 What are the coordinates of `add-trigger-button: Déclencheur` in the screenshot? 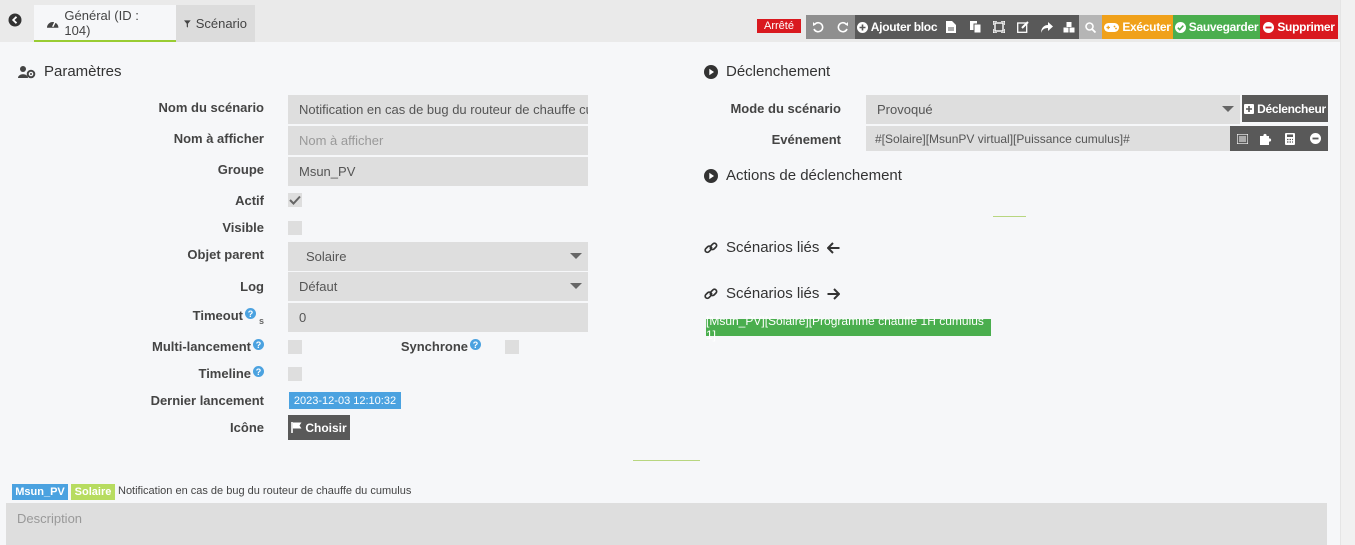 It's located at (1285, 108).